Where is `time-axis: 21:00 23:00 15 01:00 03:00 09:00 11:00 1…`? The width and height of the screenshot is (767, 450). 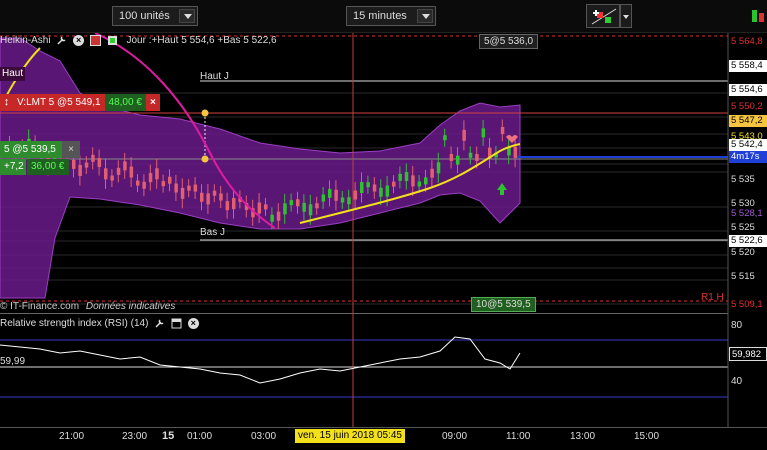 time-axis: 21:00 23:00 15 01:00 03:00 09:00 11:00 1… is located at coordinates (383, 438).